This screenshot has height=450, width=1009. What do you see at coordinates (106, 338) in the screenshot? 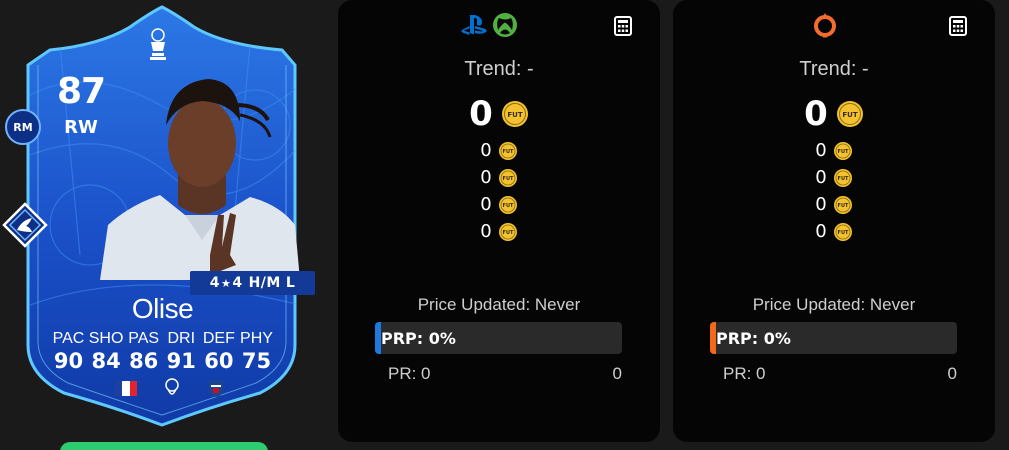
I see `stat-label-sho: SHO` at bounding box center [106, 338].